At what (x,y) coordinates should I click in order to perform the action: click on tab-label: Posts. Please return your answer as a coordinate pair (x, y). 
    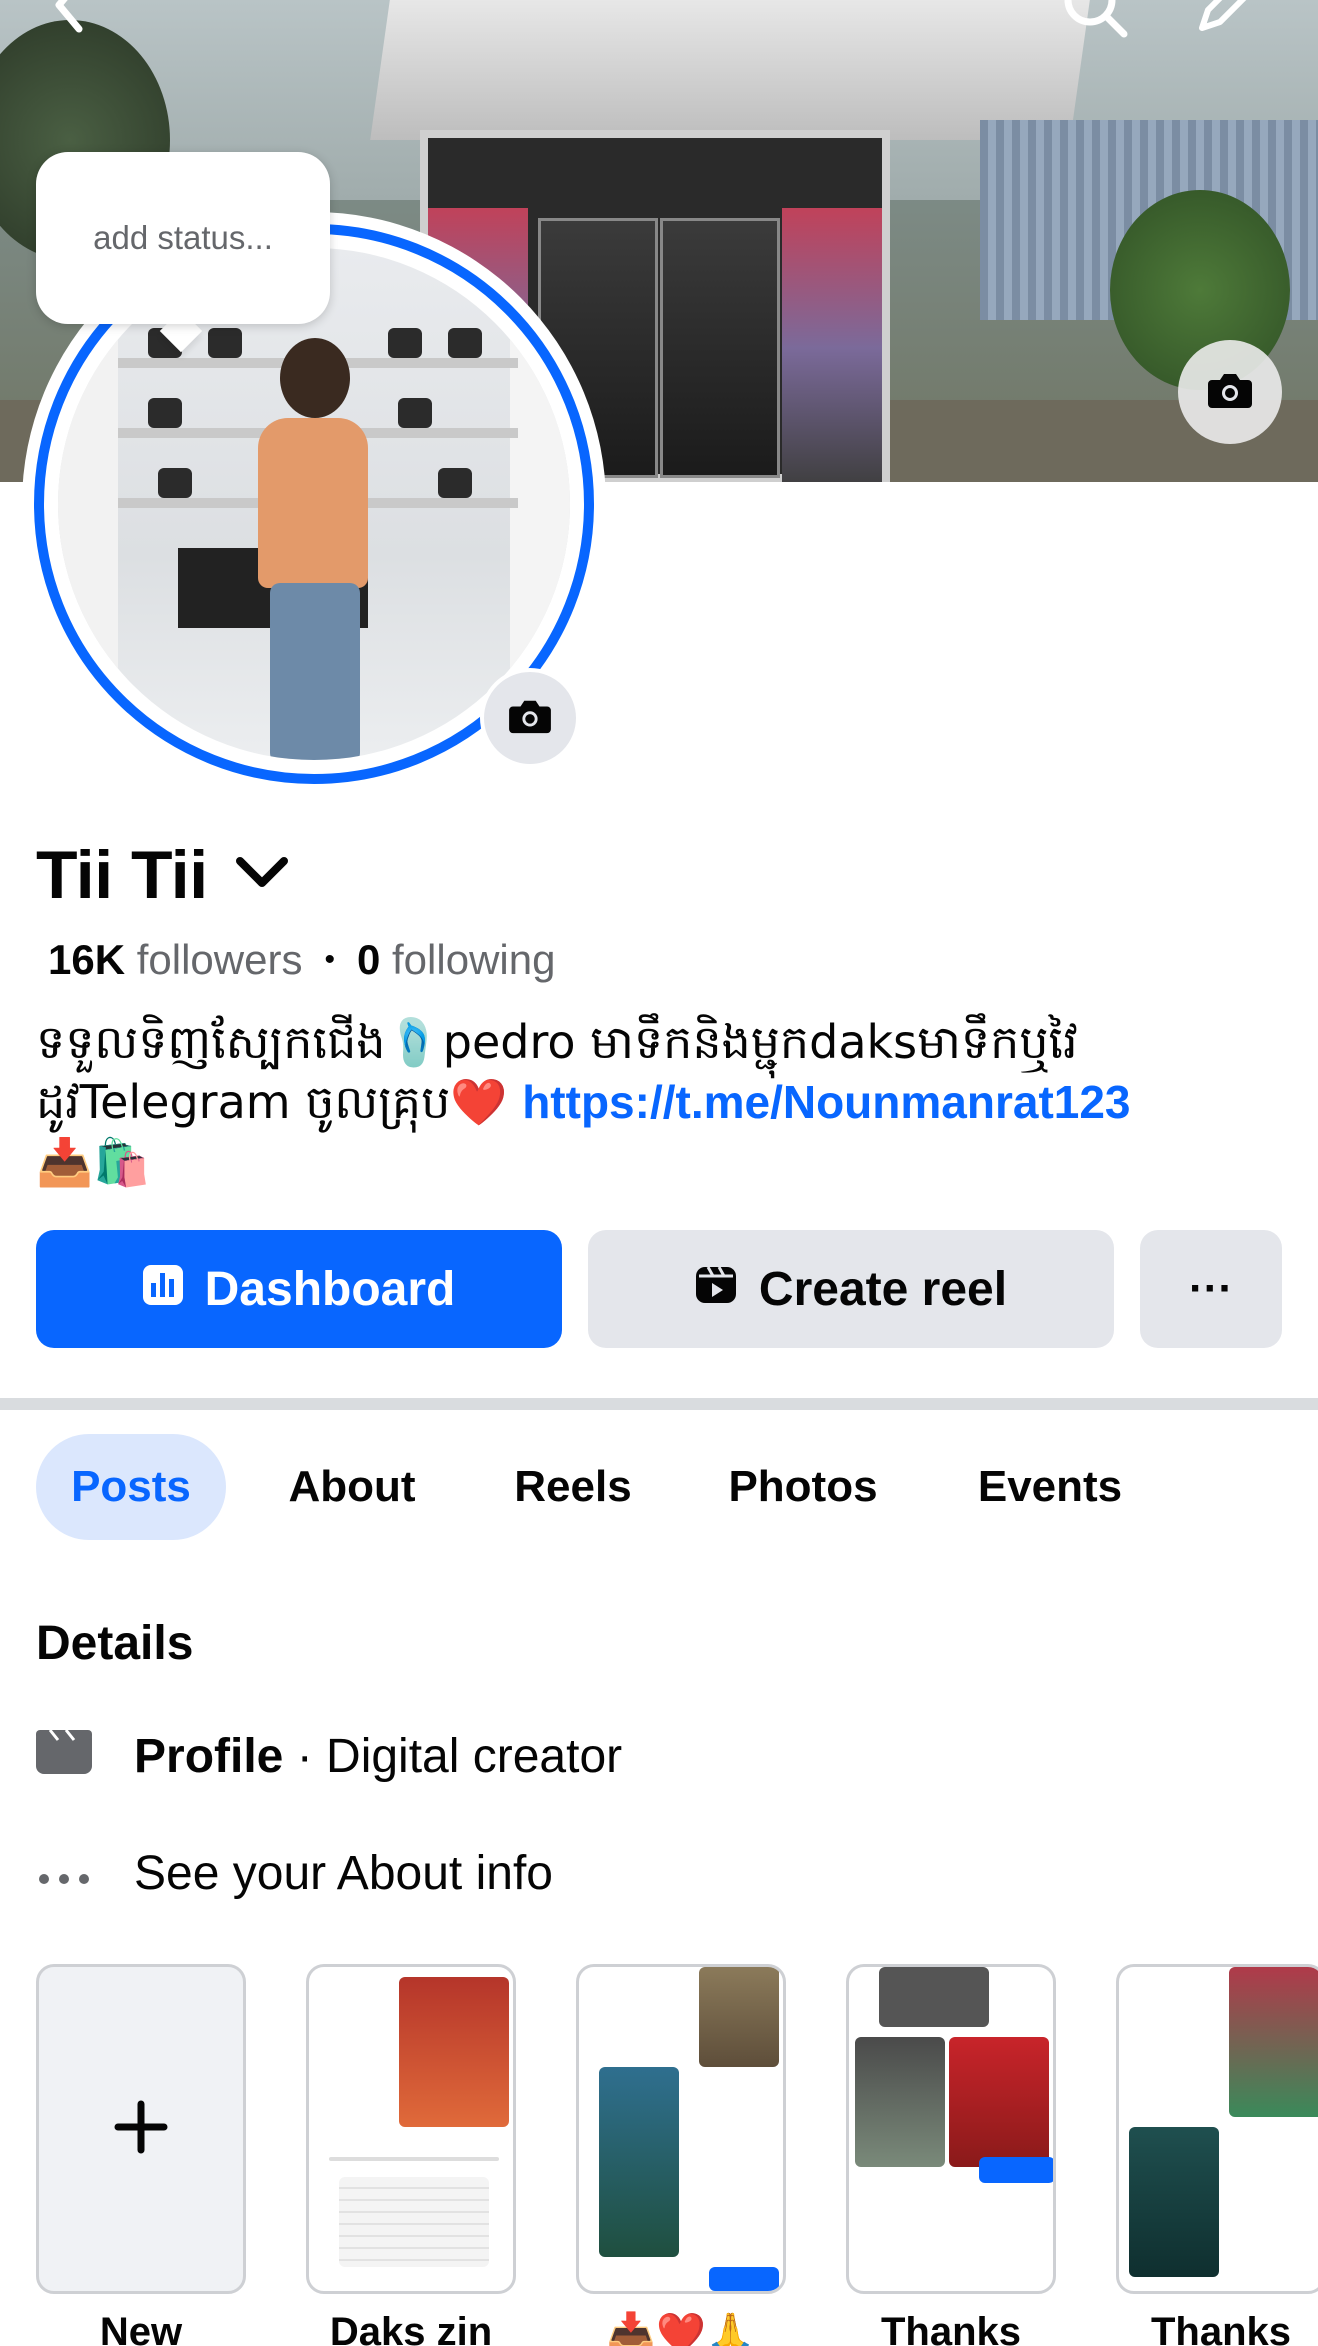
    Looking at the image, I should click on (131, 1486).